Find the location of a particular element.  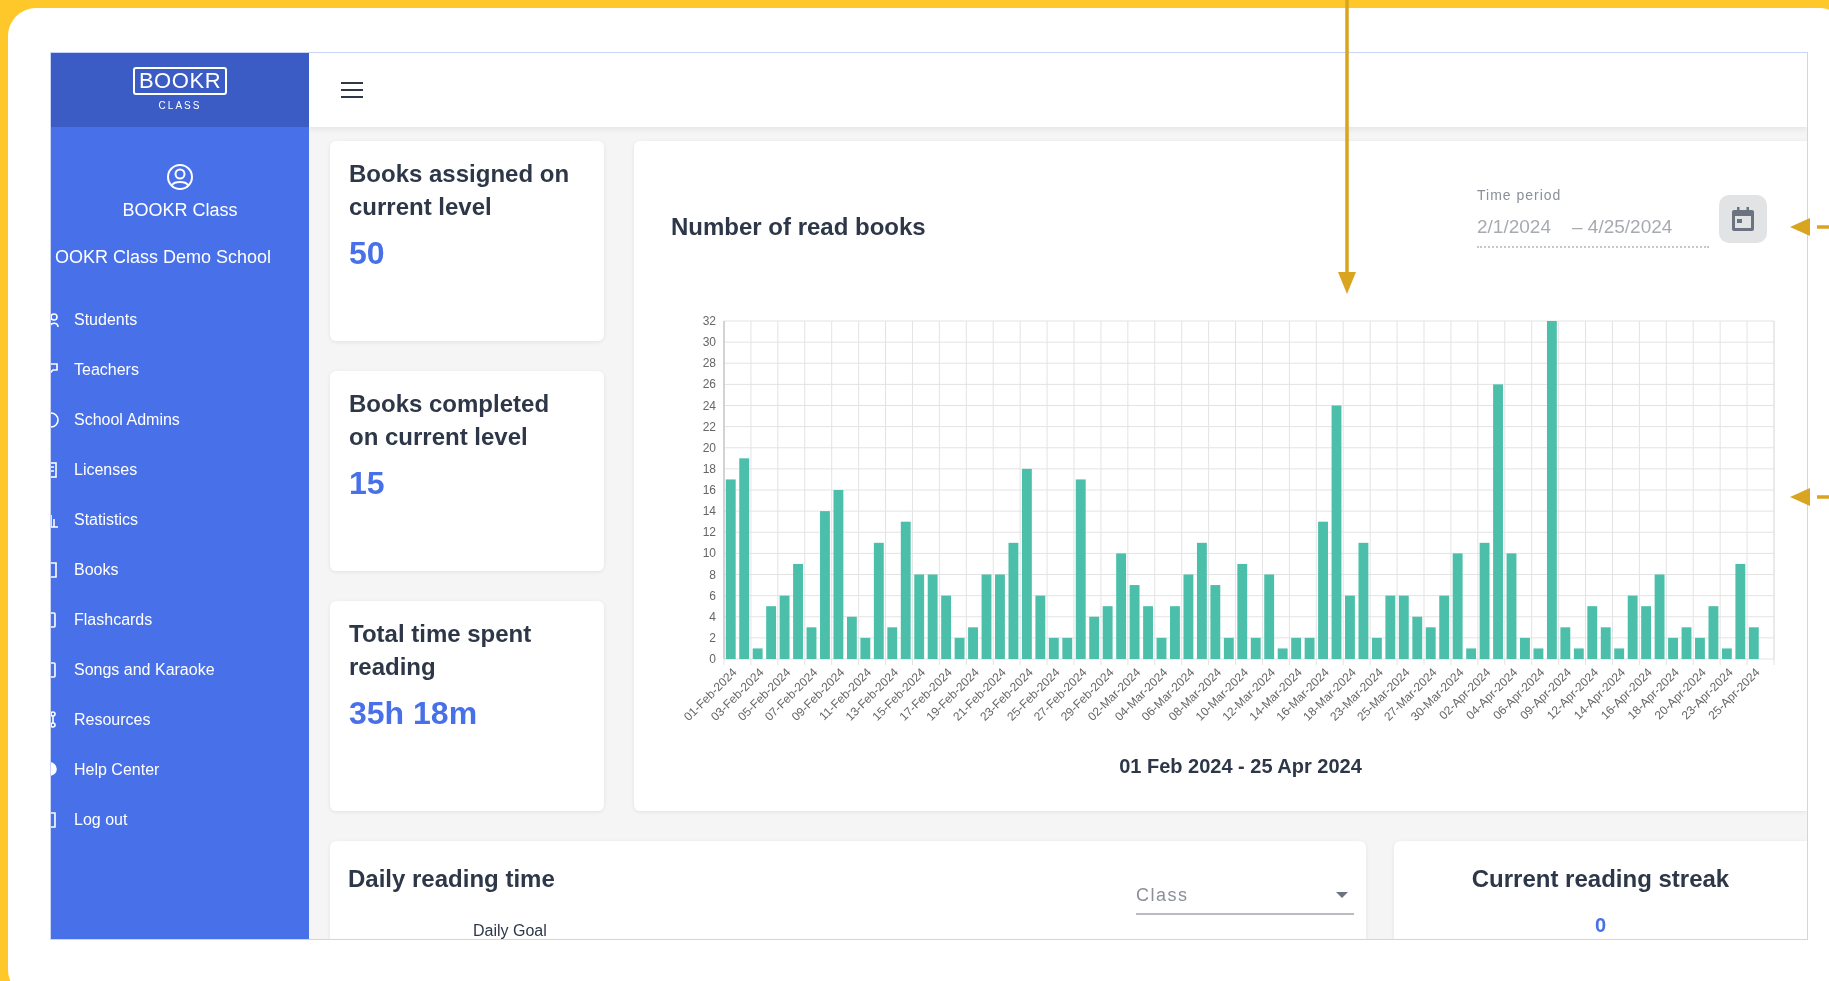

card-title: Current reading streak is located at coordinates (1600, 879).